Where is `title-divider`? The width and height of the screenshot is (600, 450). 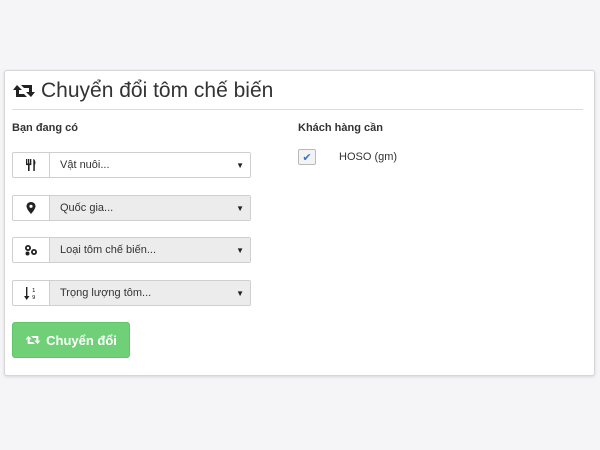
title-divider is located at coordinates (297, 109).